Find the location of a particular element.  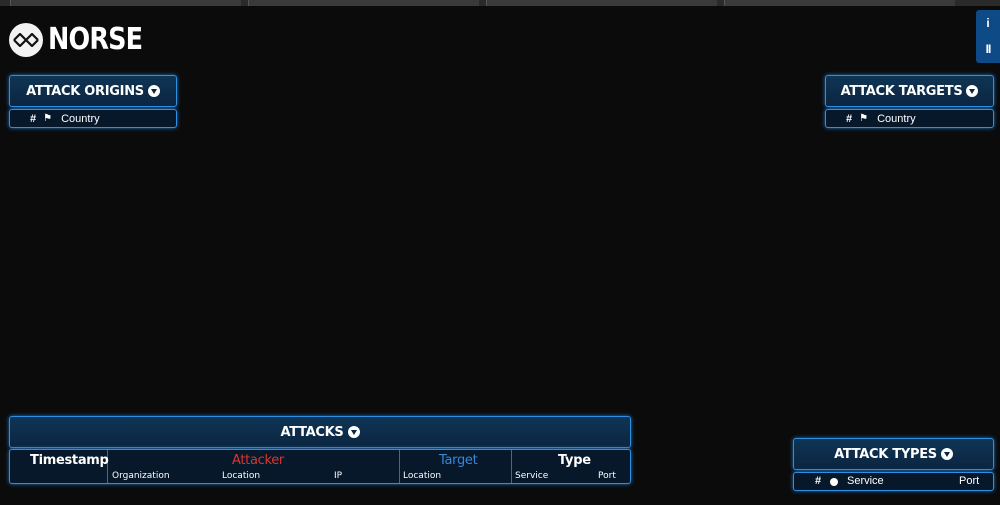

attack-targets-columns: # ⚑ Country is located at coordinates (909, 118).